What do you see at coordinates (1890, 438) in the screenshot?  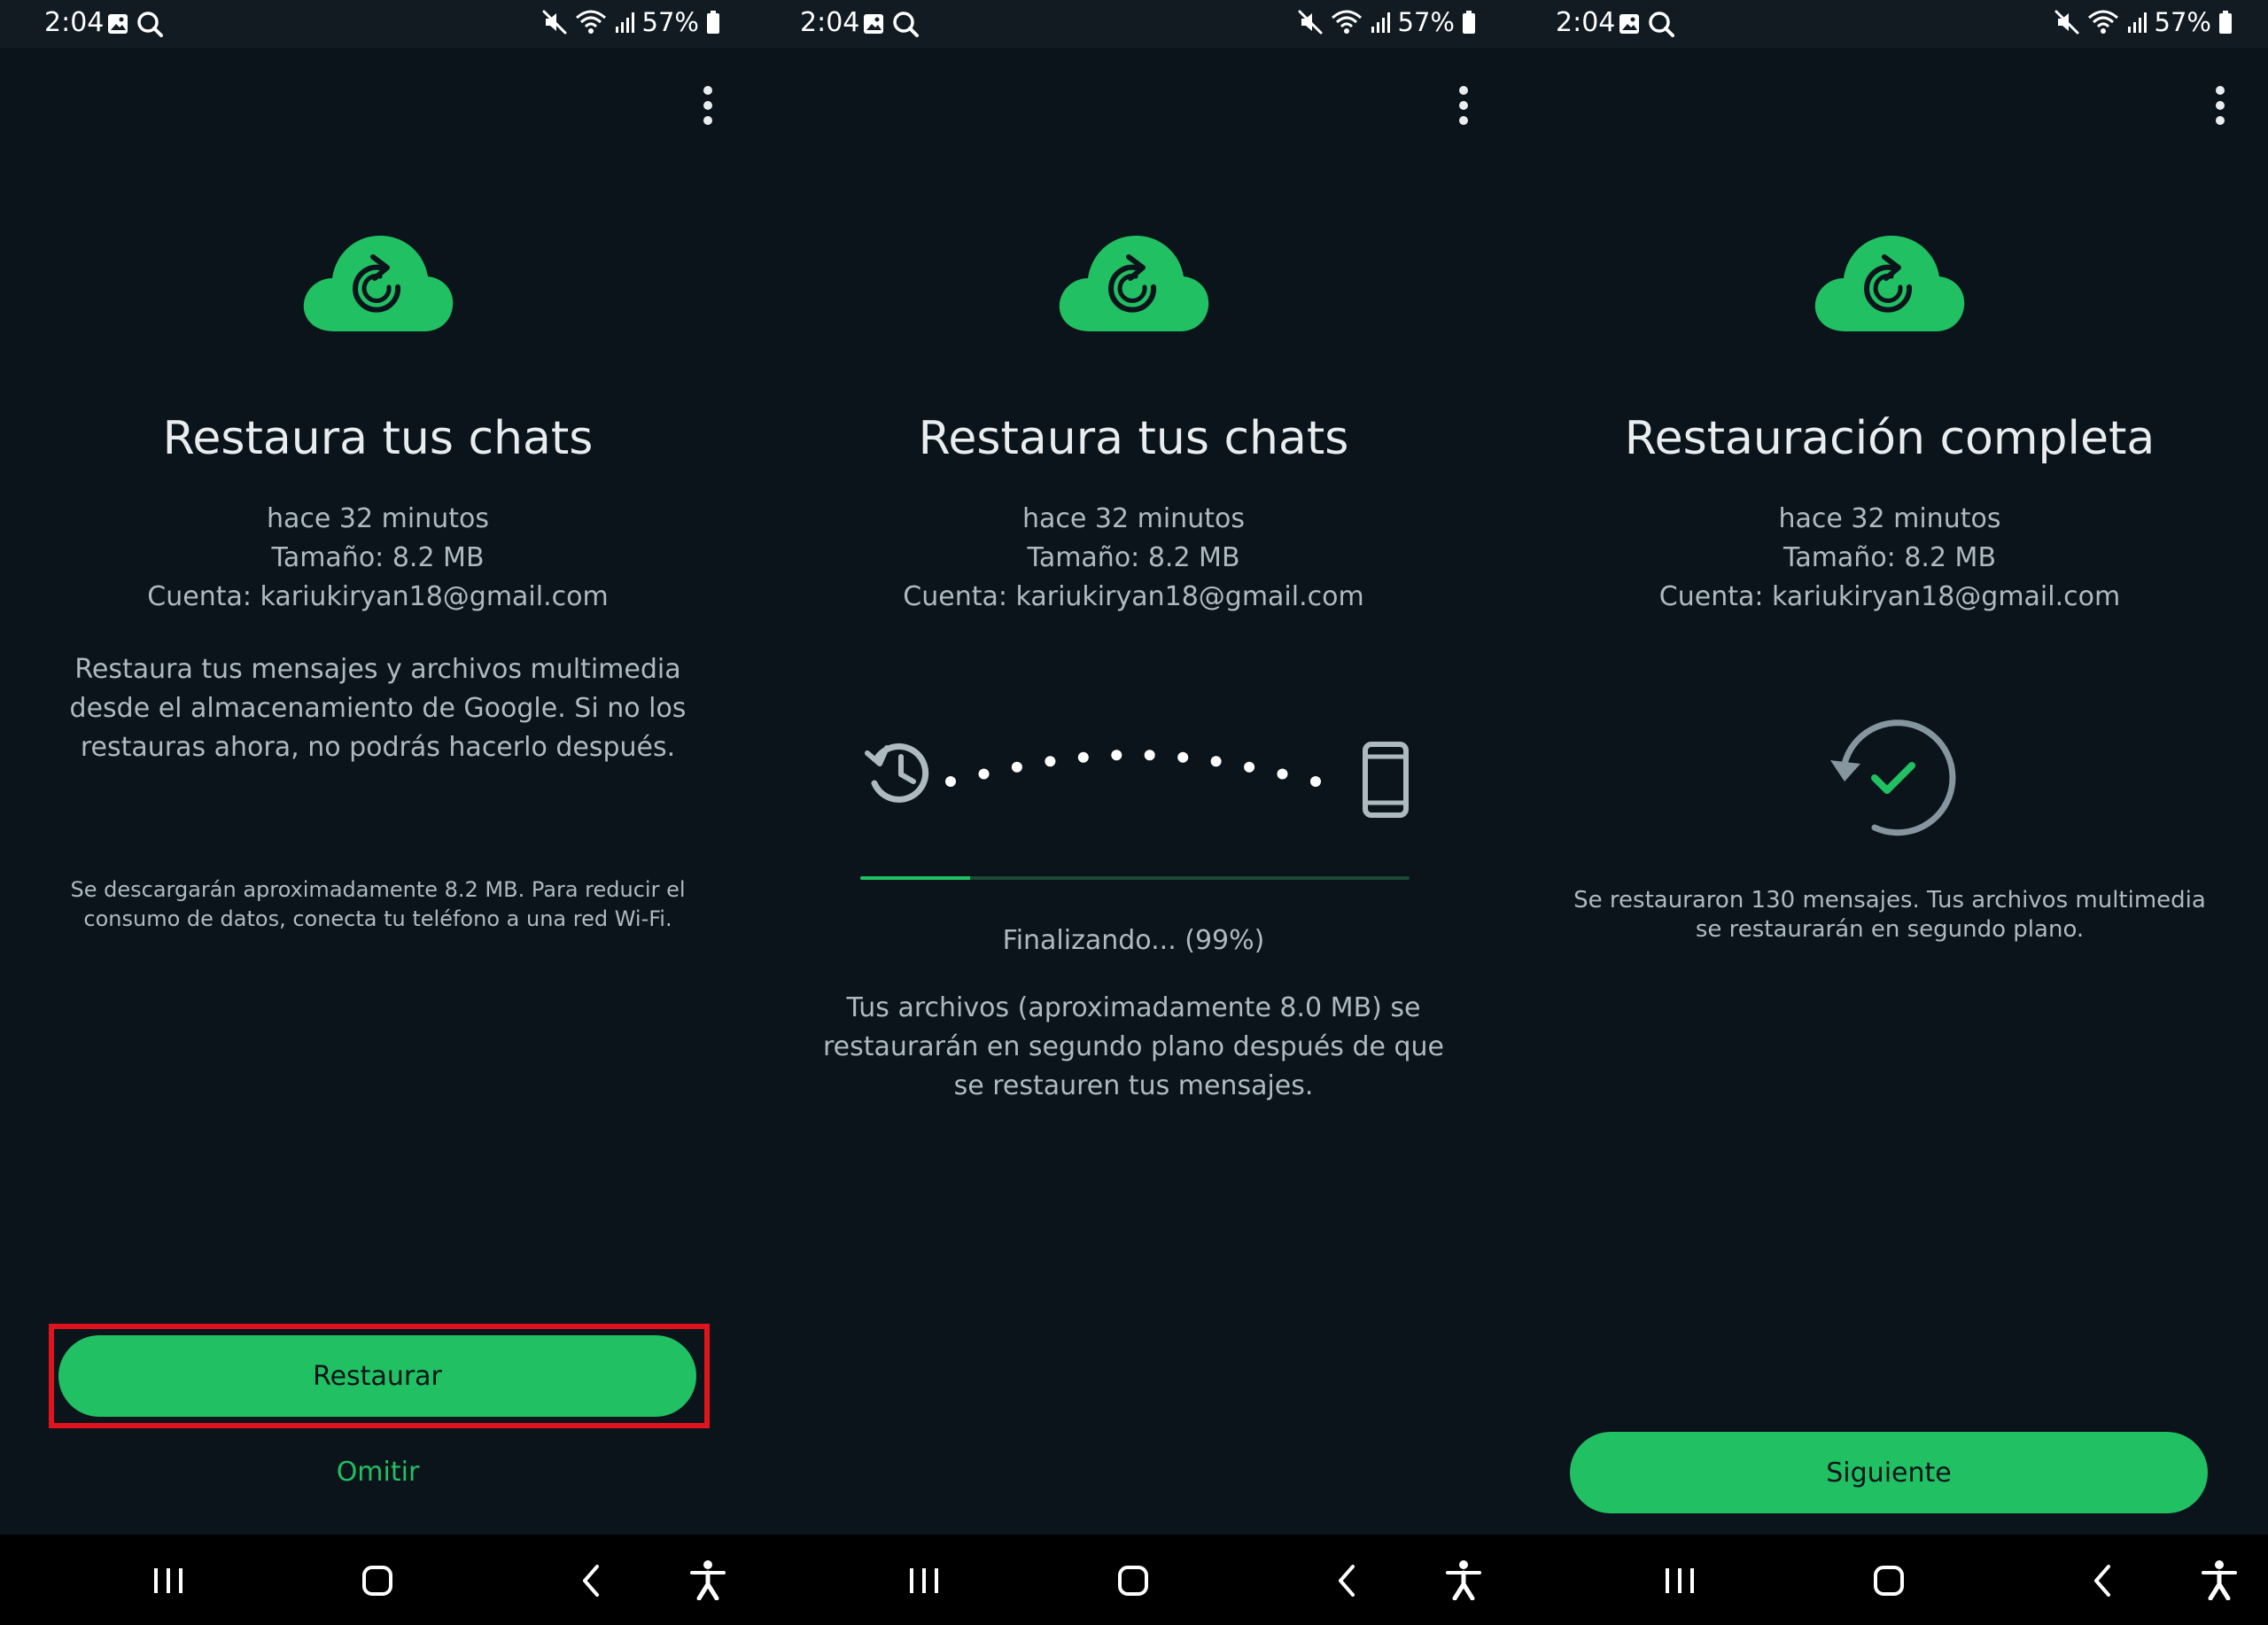 I see `page-title: Restauración completa` at bounding box center [1890, 438].